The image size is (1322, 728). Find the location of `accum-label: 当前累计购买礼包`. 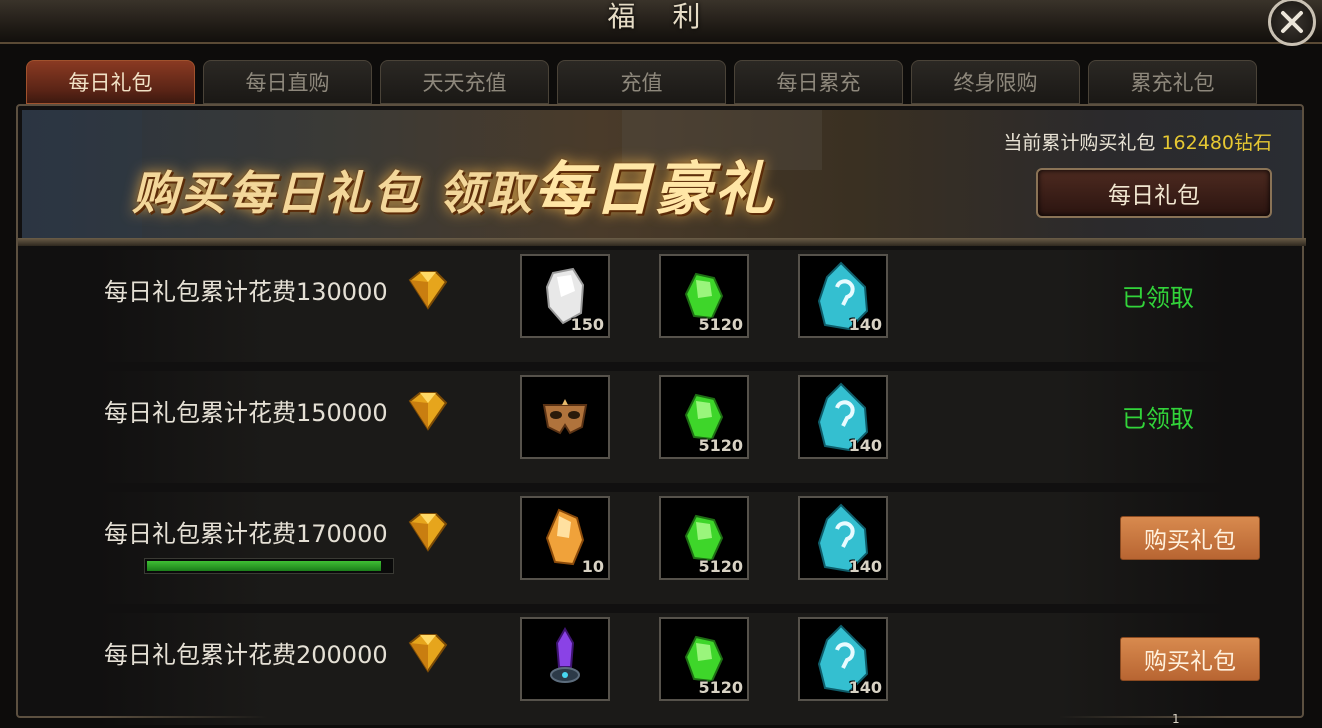

accum-label: 当前累计购买礼包 is located at coordinates (1079, 143).